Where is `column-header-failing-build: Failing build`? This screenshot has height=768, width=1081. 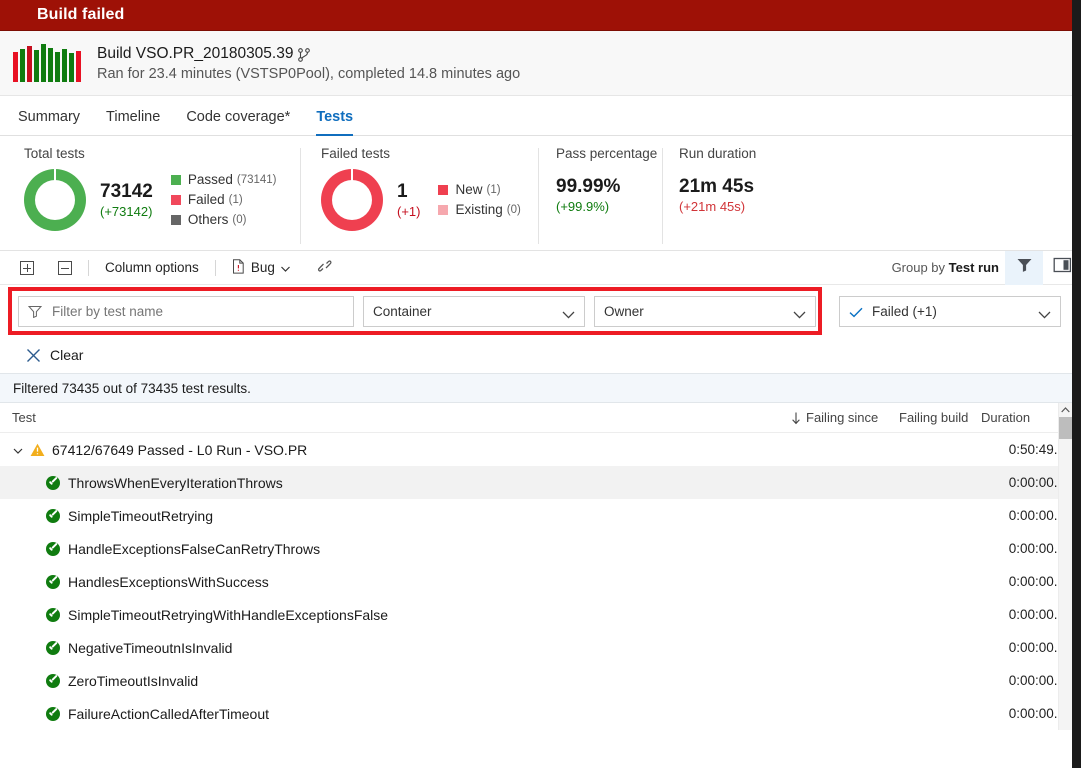
column-header-failing-build: Failing build is located at coordinates (940, 417).